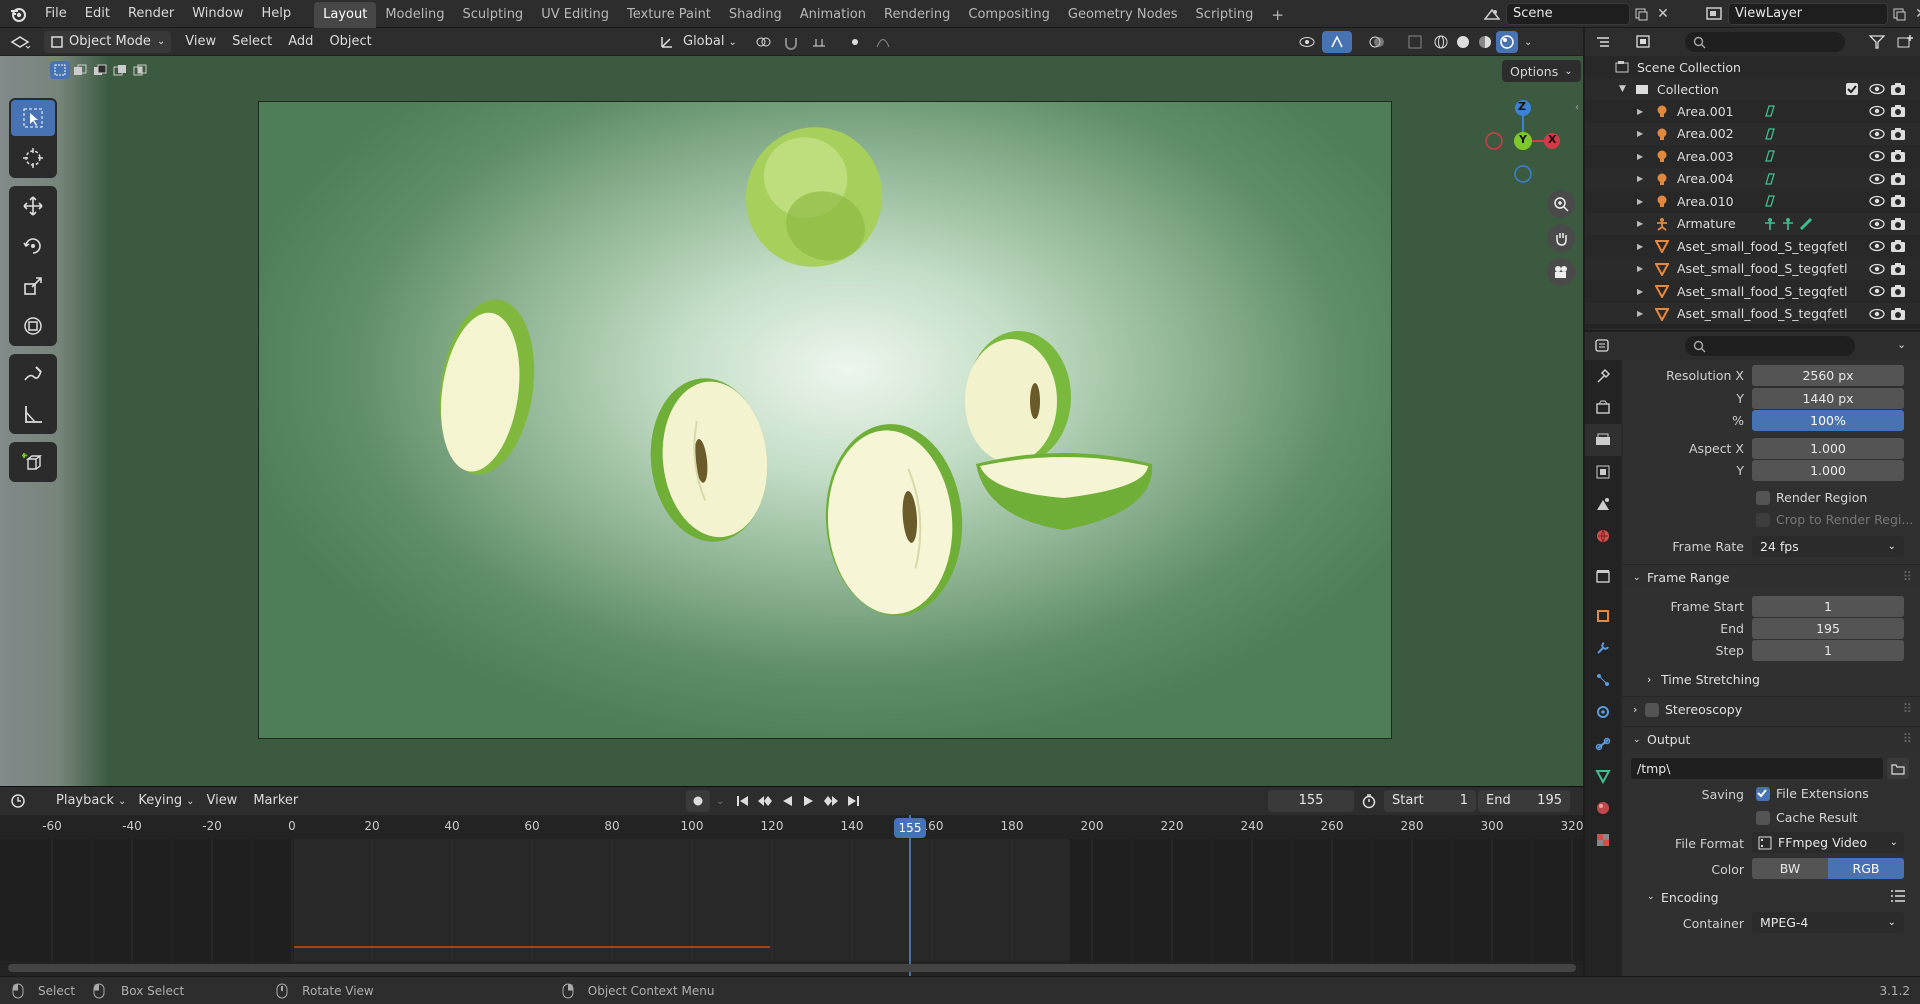 Image resolution: width=1920 pixels, height=1004 pixels. I want to click on menu-select: Select, so click(252, 42).